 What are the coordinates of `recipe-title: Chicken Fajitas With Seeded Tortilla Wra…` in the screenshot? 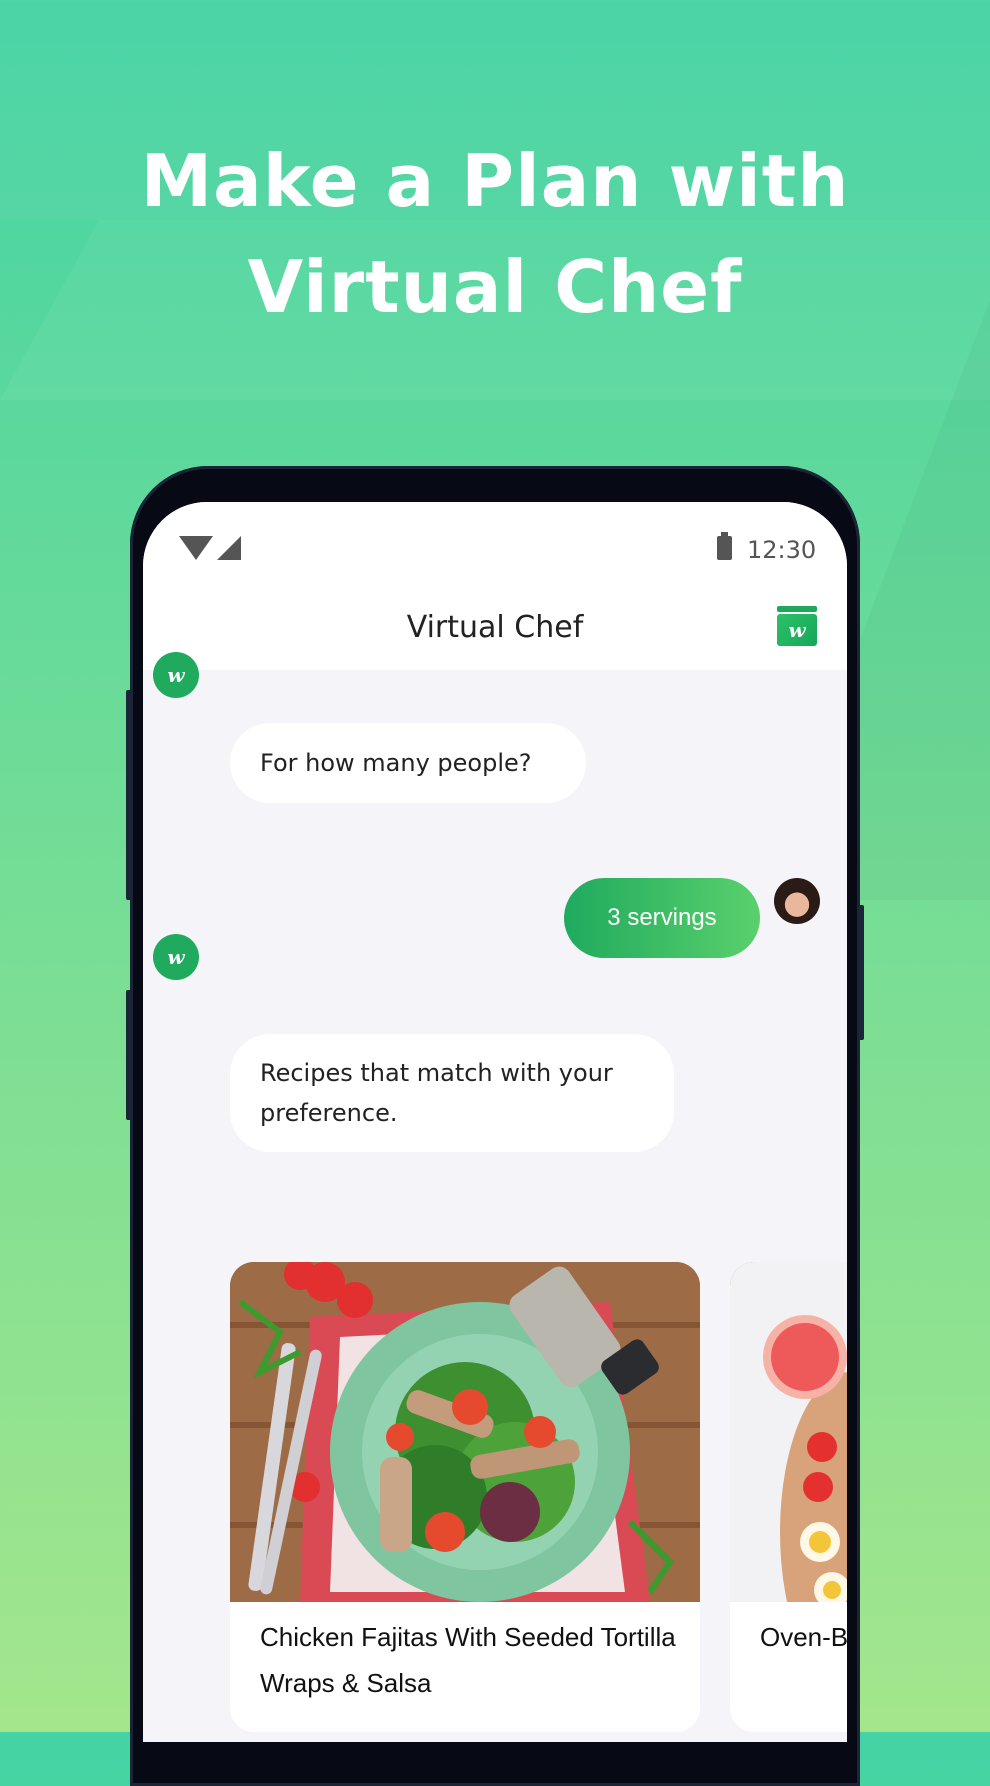 It's located at (468, 1660).